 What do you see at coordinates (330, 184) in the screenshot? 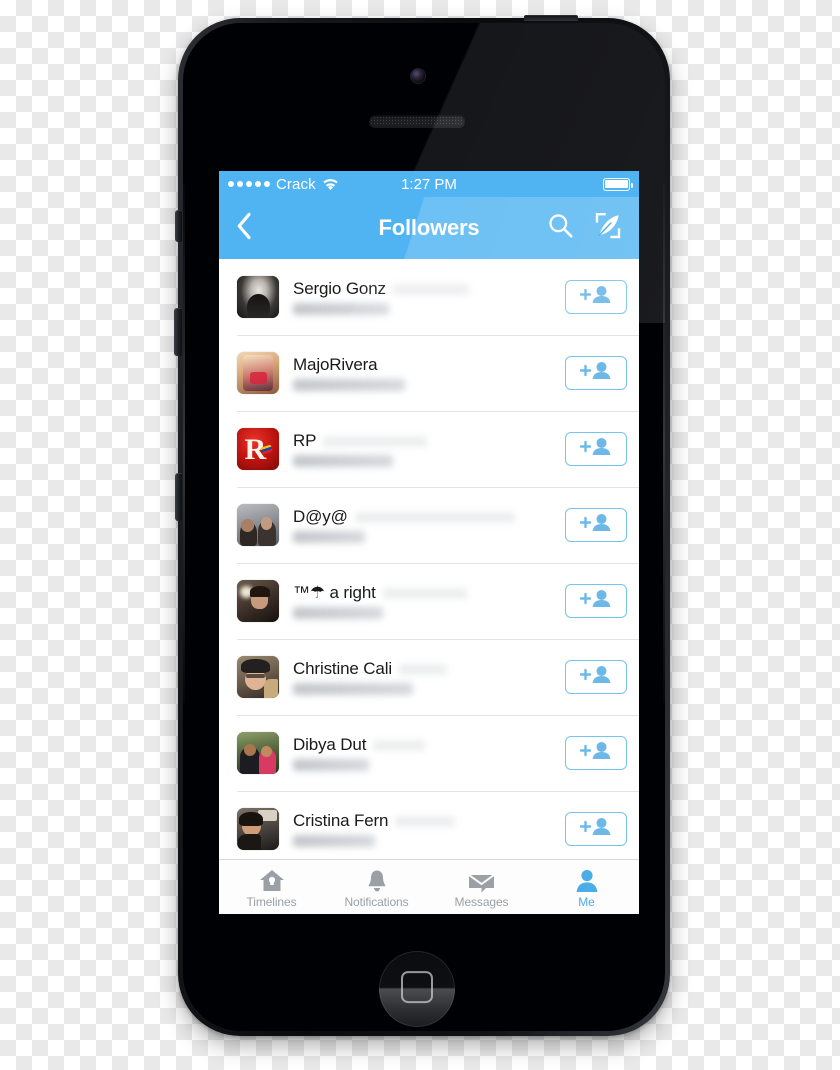
I see `wifi-icon` at bounding box center [330, 184].